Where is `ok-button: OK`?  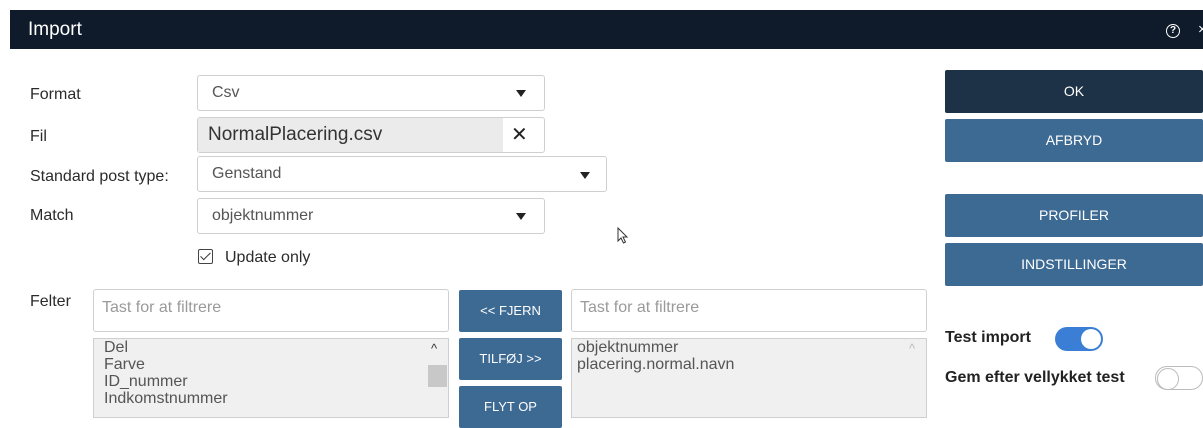 ok-button: OK is located at coordinates (1074, 91).